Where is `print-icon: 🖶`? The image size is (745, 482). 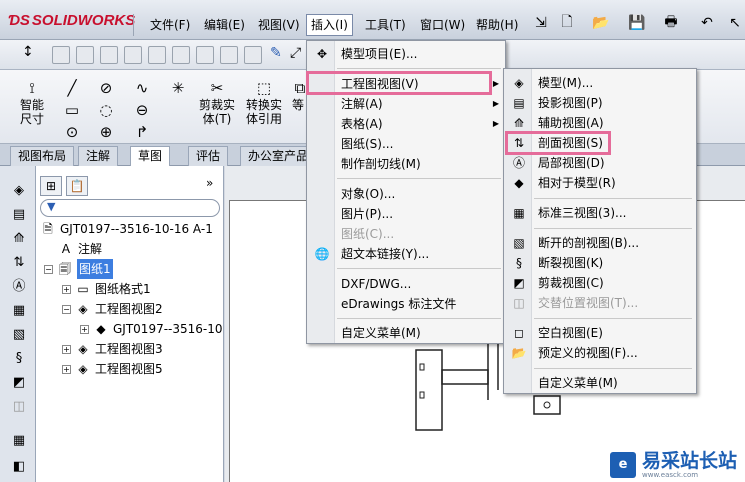 print-icon: 🖶 is located at coordinates (671, 23).